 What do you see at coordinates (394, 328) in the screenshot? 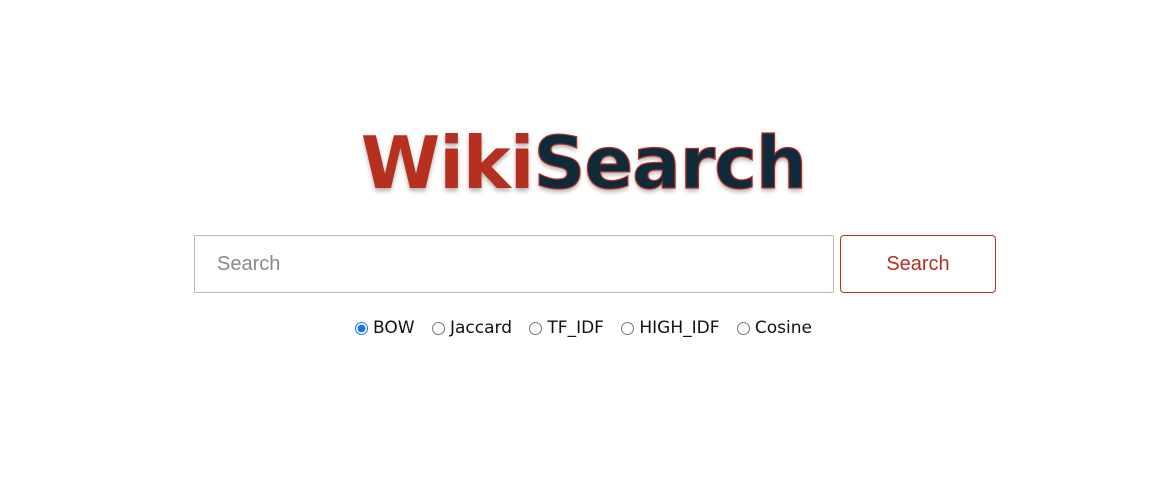
I see `option-label: BOW` at bounding box center [394, 328].